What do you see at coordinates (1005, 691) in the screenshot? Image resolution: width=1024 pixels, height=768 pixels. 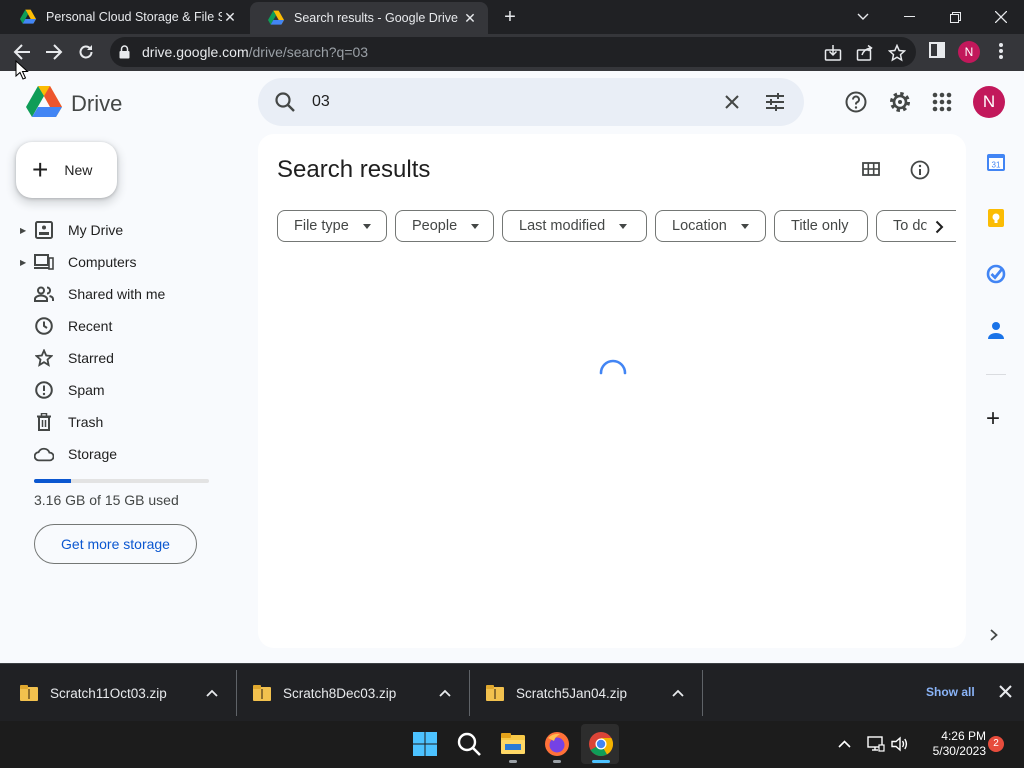 I see `close-downloads-icon` at bounding box center [1005, 691].